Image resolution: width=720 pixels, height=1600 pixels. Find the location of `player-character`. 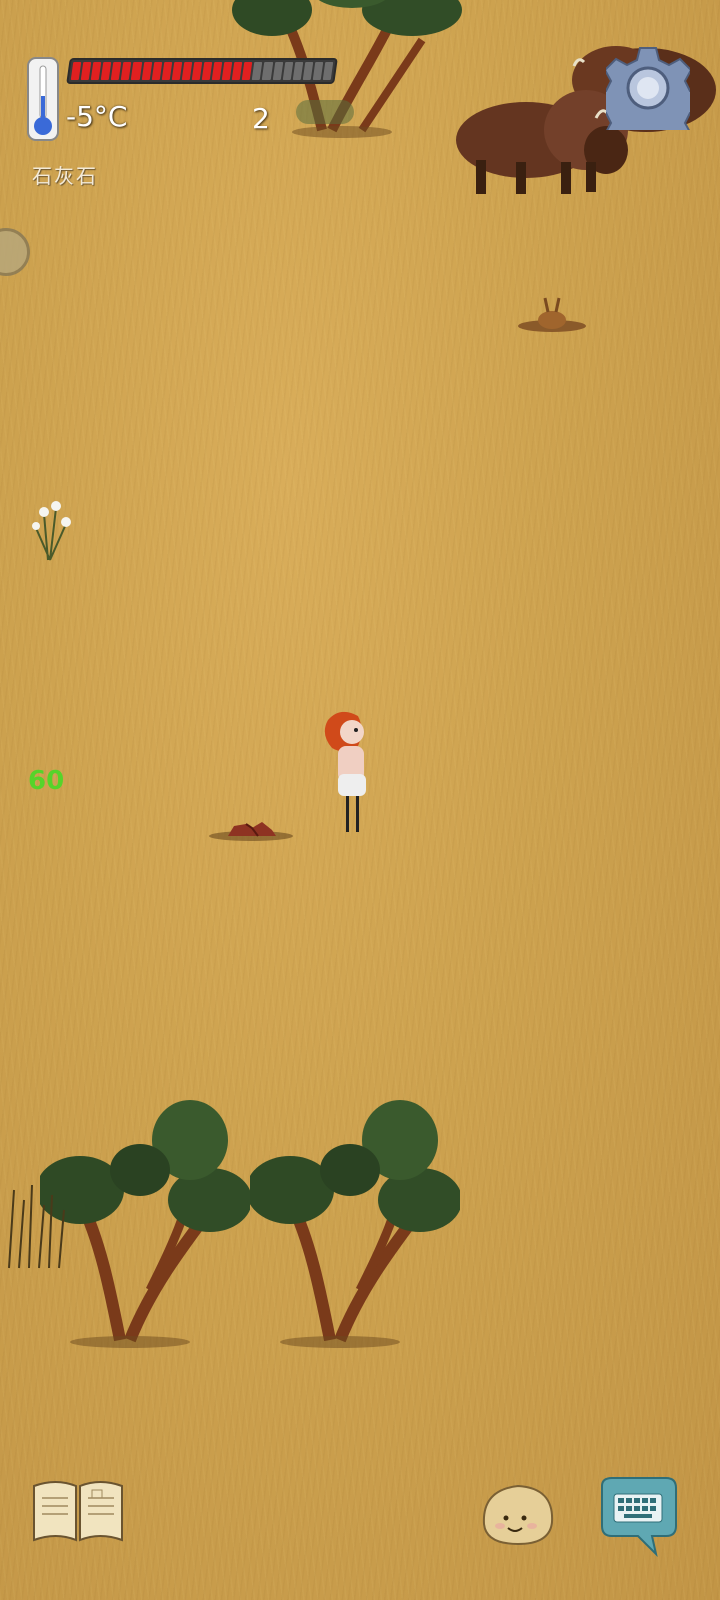

player-character is located at coordinates (348, 773).